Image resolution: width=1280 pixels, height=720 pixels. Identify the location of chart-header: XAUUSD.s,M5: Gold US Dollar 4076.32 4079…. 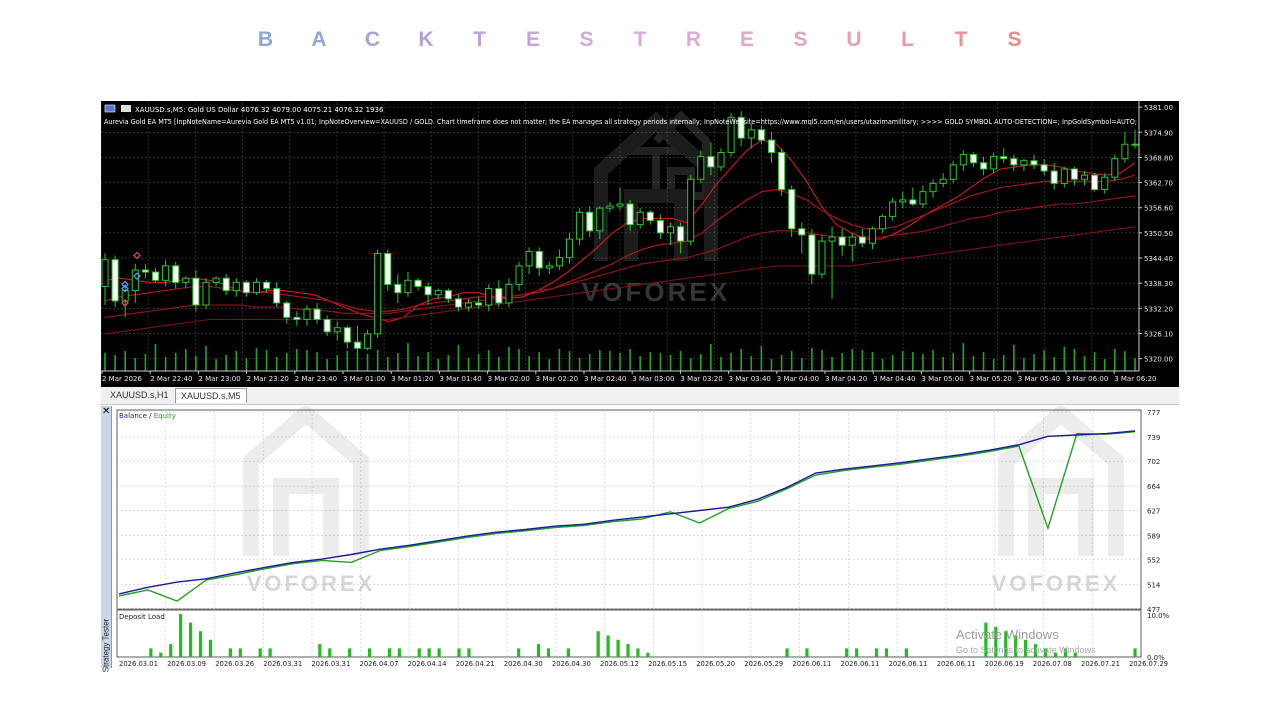
(259, 110).